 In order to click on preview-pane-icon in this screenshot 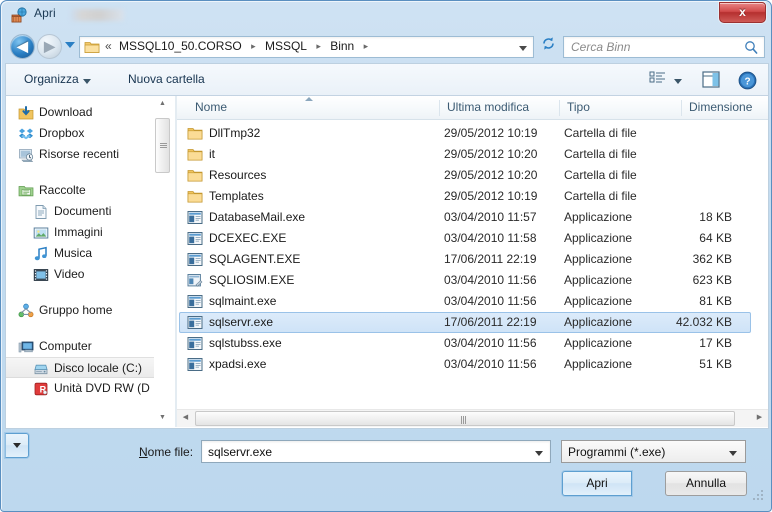, I will do `click(712, 80)`.